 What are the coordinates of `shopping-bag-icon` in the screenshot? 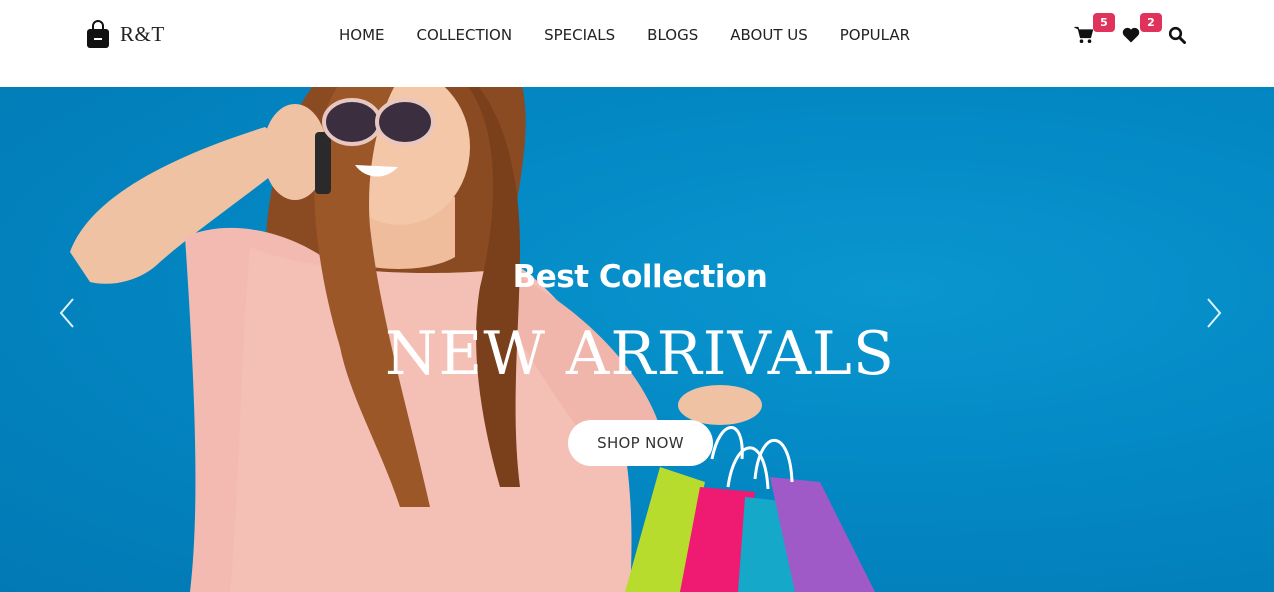 It's located at (98, 34).